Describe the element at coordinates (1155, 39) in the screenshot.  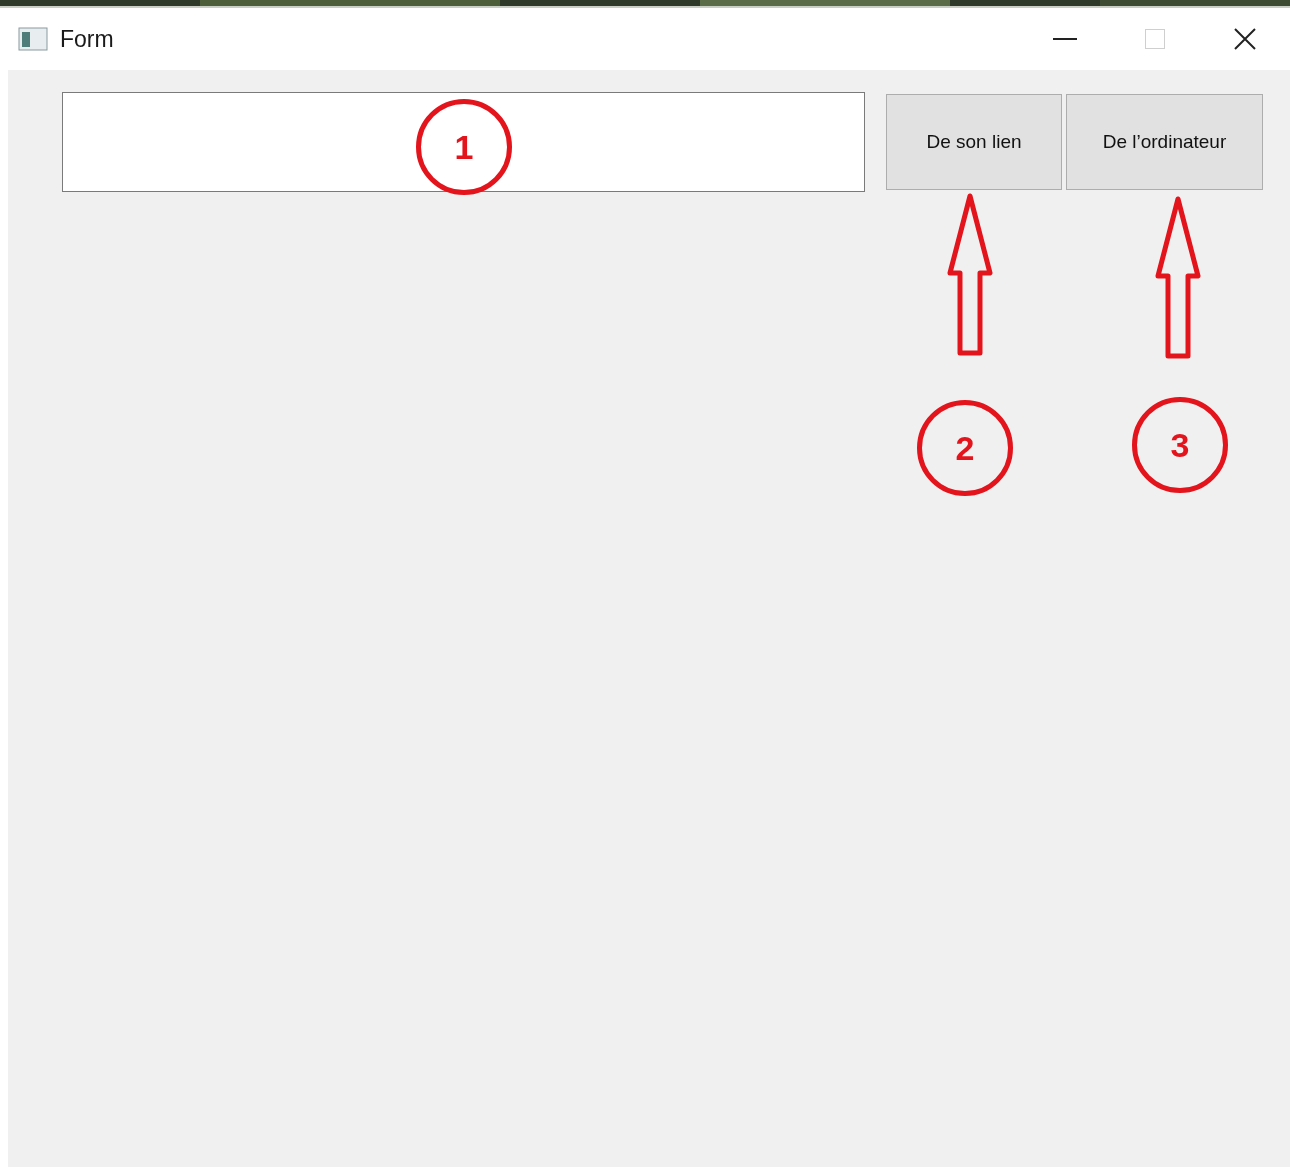
I see `maximize-icon` at that location.